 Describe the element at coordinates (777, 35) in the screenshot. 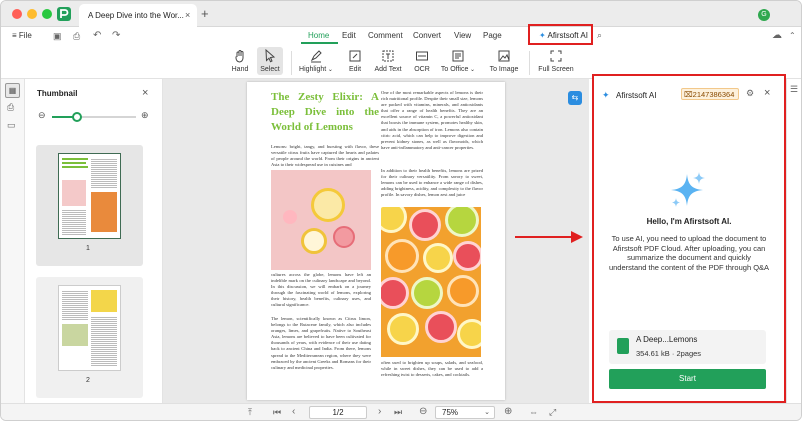

I see `cloud-icon: ☁` at that location.